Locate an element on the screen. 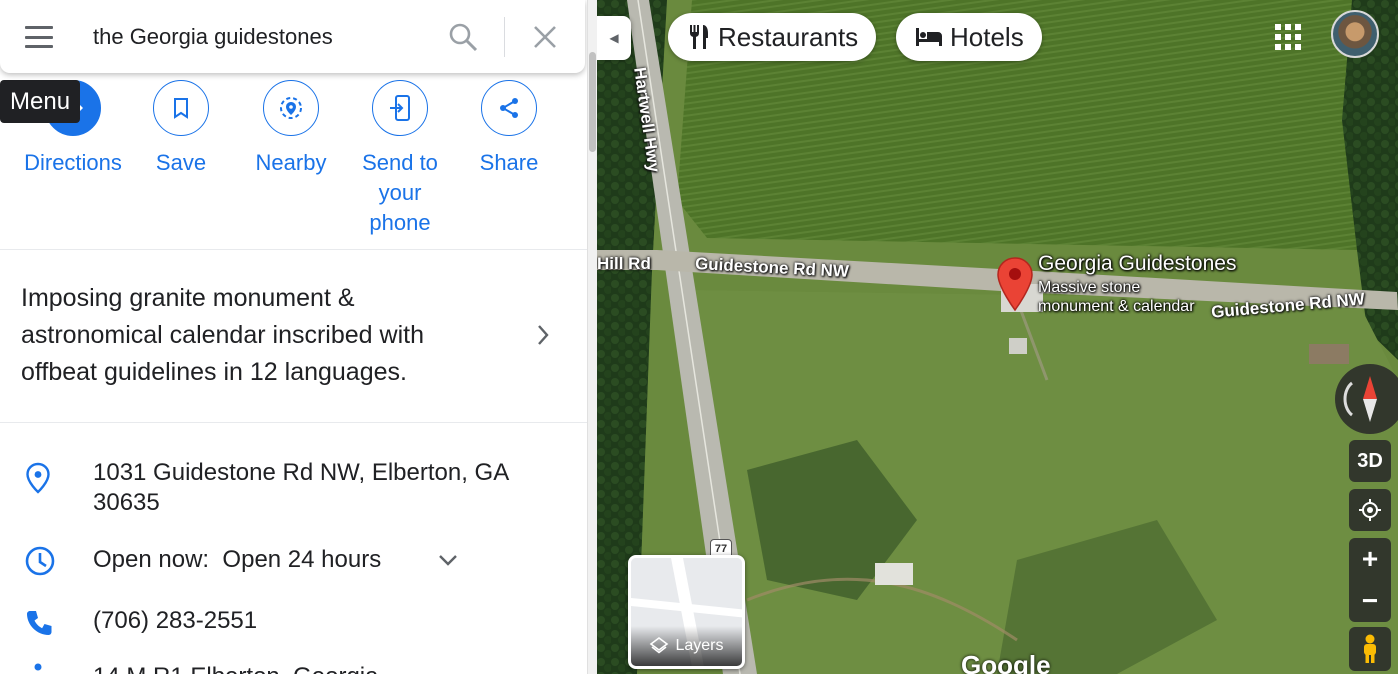 Image resolution: width=1398 pixels, height=674 pixels. collapse-panel-button: ◀ is located at coordinates (614, 38).